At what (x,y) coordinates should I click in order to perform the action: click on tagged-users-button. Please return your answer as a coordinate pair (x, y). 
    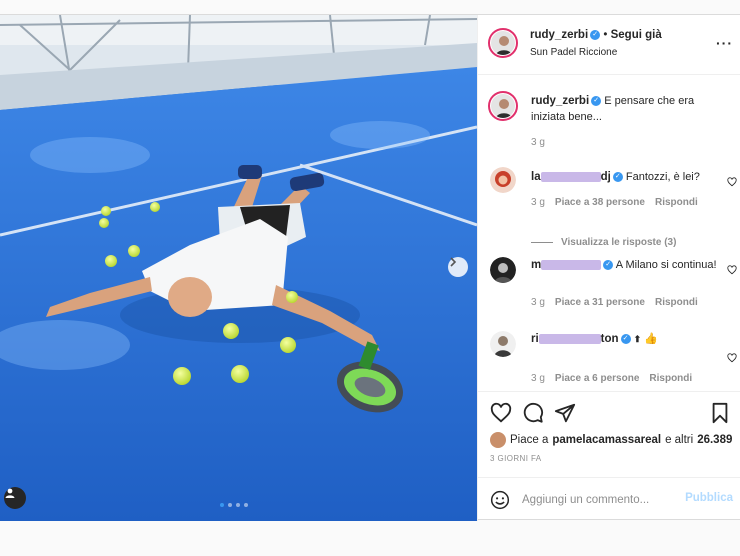
    Looking at the image, I should click on (15, 498).